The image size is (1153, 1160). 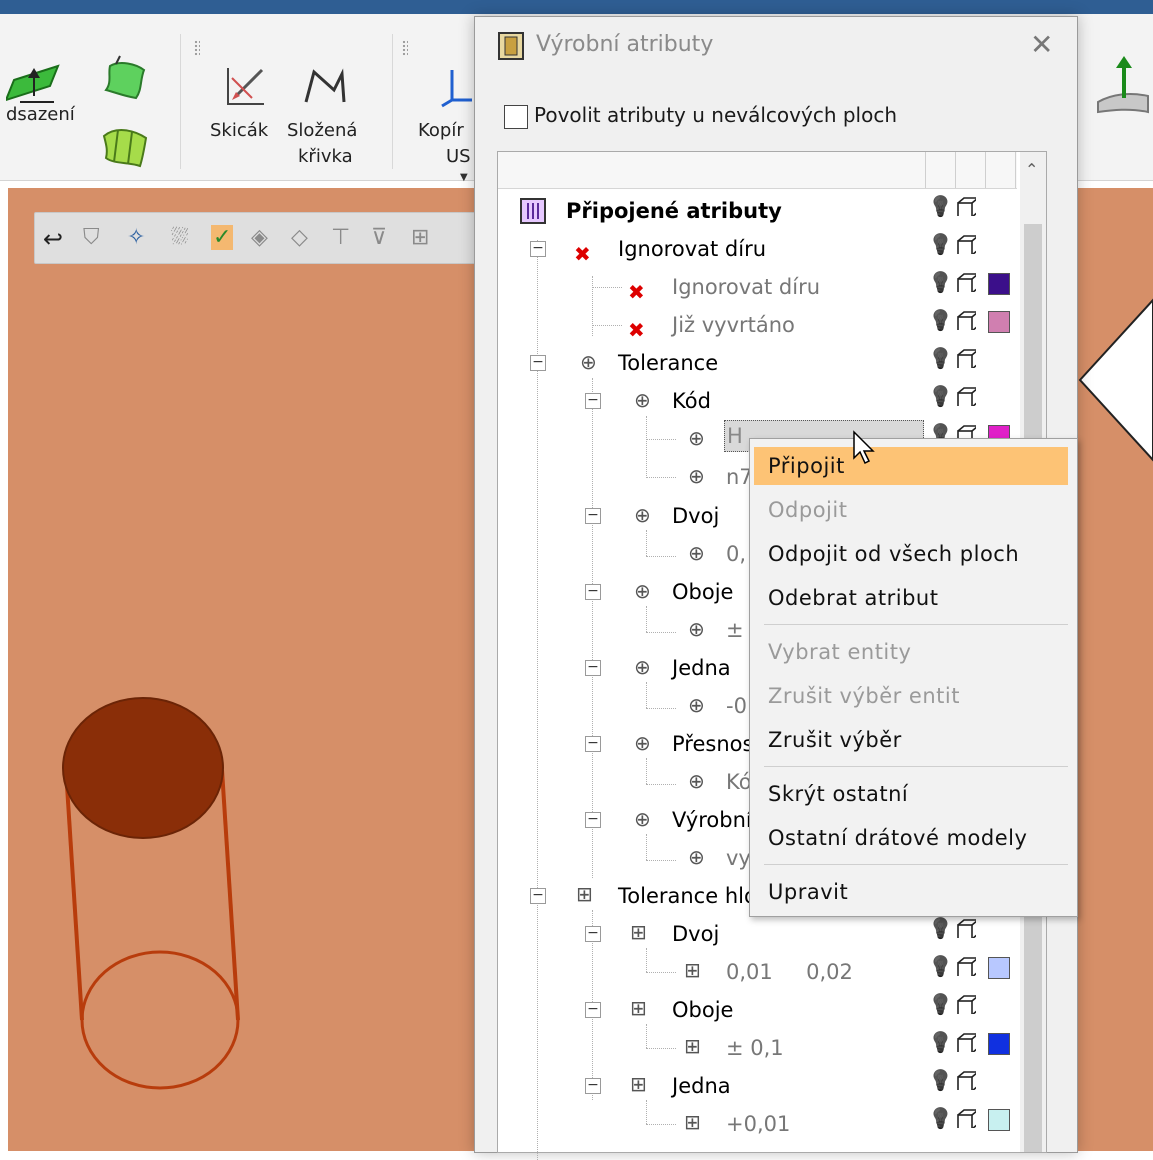 I want to click on tree-node-attached-attributes: Připojené atributy, so click(x=674, y=211).